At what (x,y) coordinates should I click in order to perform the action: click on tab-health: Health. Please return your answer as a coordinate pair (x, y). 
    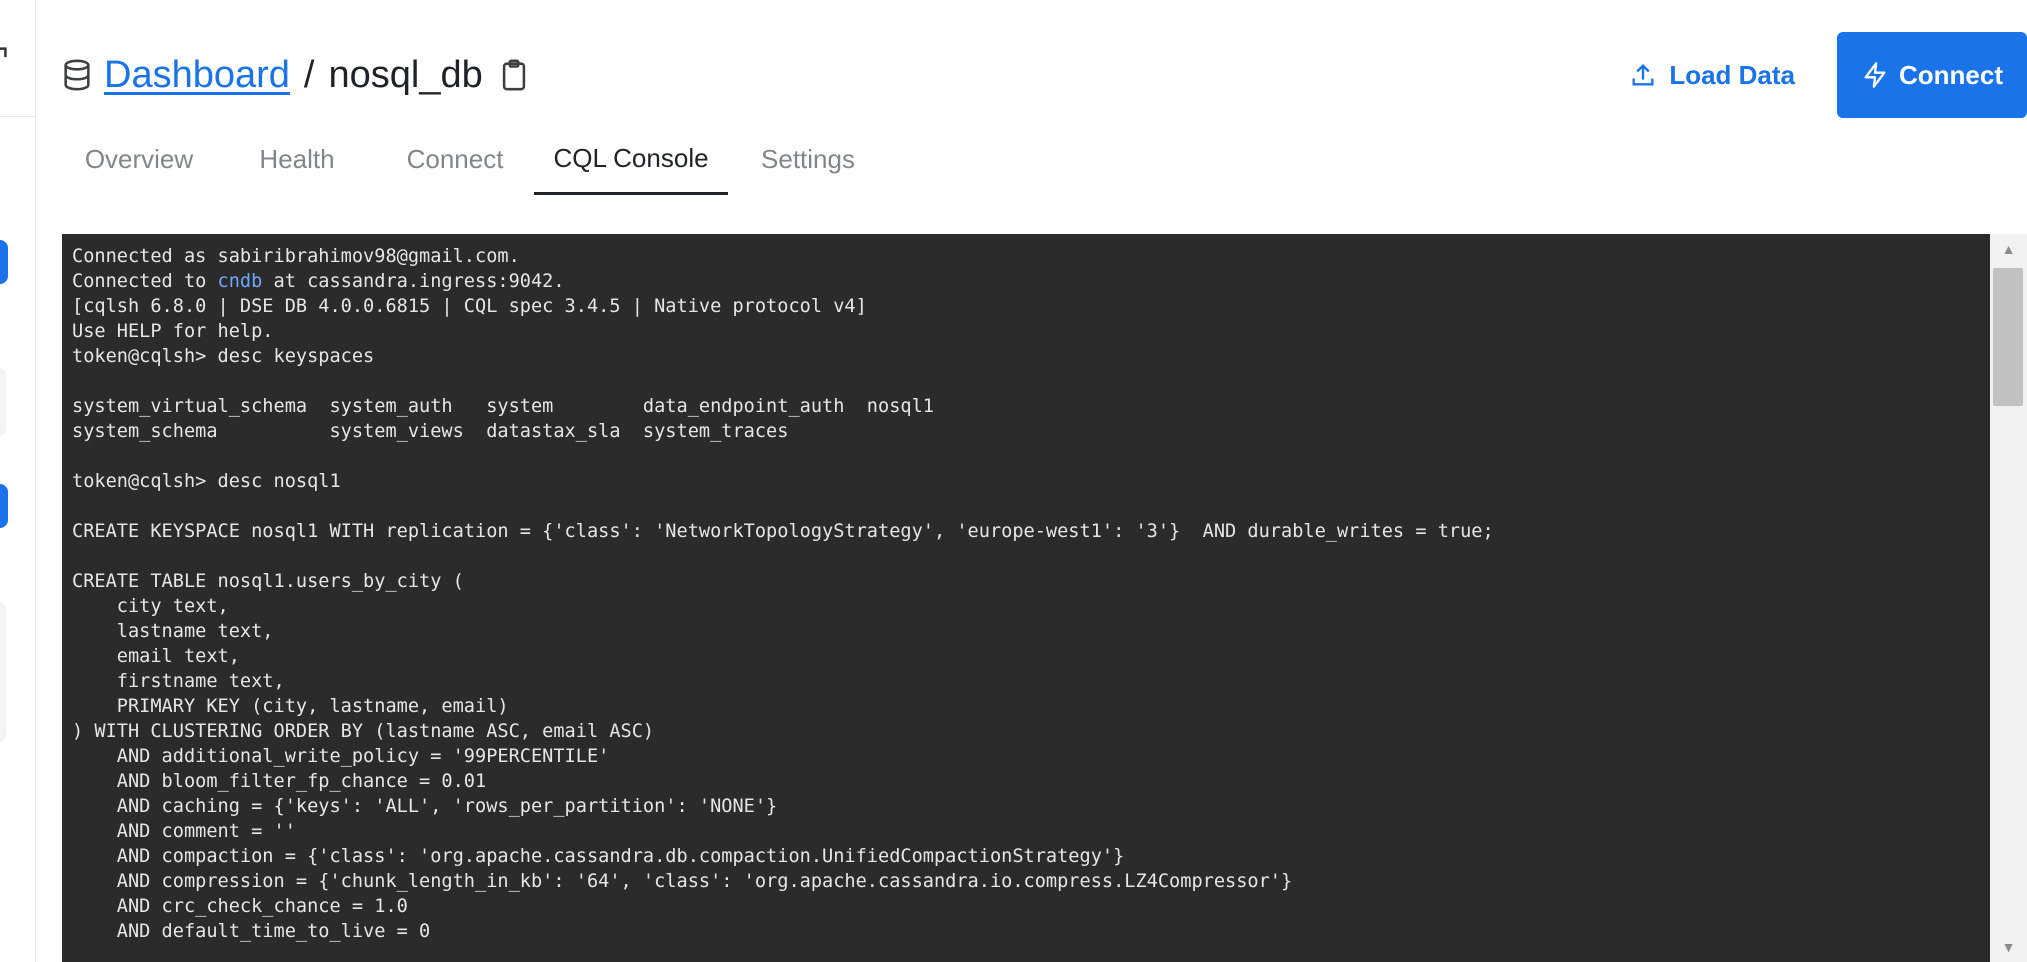
    Looking at the image, I should click on (297, 159).